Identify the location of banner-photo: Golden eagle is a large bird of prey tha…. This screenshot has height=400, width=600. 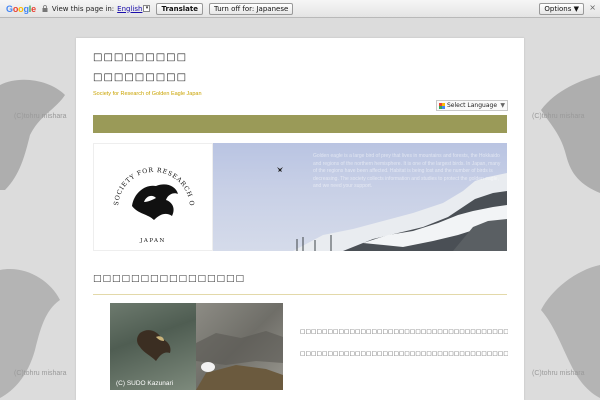
(360, 197).